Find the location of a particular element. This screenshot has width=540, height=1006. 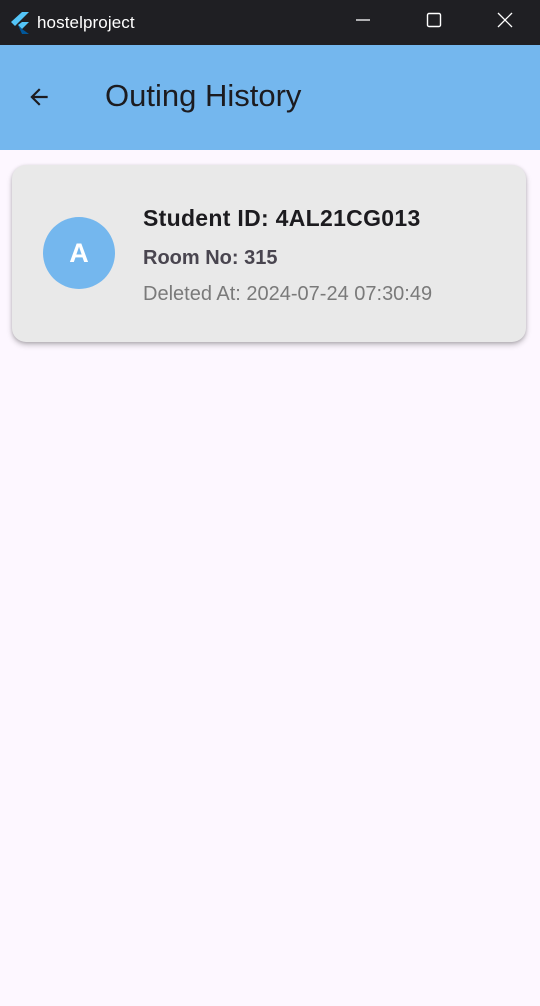

maximize-button is located at coordinates (433, 22).